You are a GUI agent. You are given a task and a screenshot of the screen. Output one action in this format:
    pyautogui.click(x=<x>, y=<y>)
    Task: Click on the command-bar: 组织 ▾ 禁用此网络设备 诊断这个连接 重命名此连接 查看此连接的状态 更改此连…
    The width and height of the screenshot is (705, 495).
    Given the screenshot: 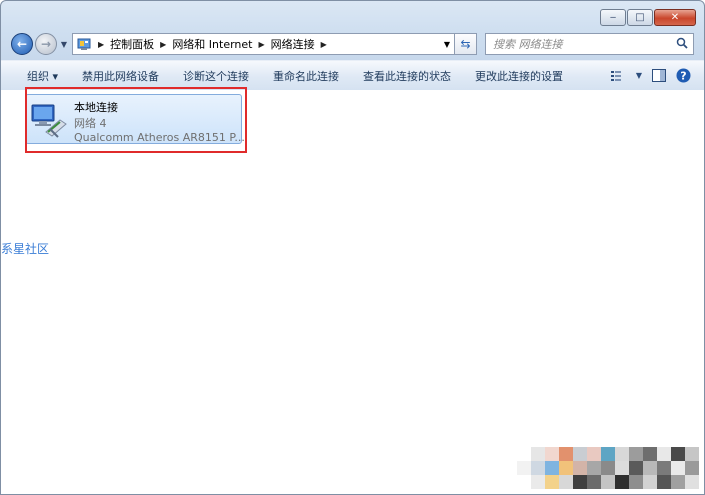 What is the action you would take?
    pyautogui.click(x=352, y=75)
    